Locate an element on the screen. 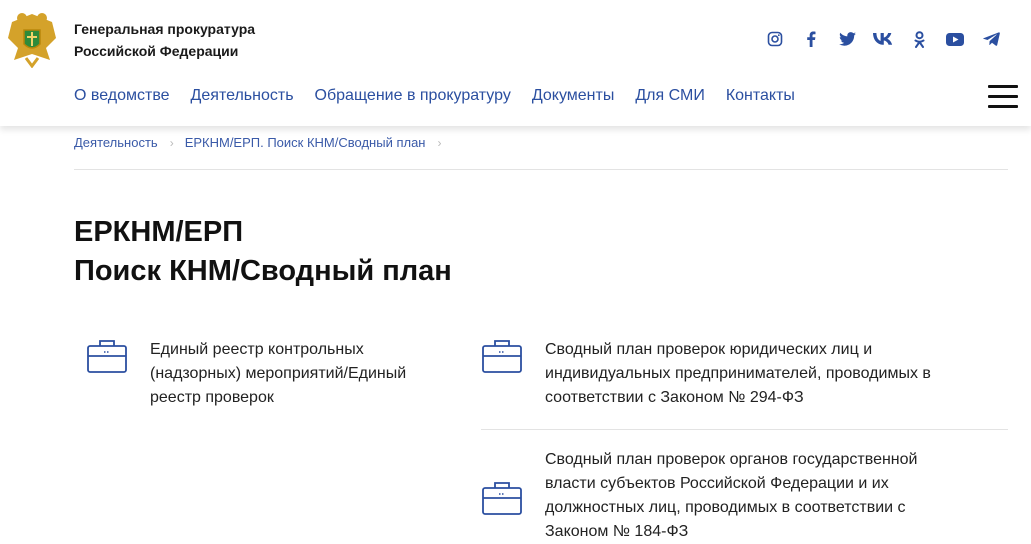 This screenshot has width=1031, height=544. youtube-icon is located at coordinates (955, 39).